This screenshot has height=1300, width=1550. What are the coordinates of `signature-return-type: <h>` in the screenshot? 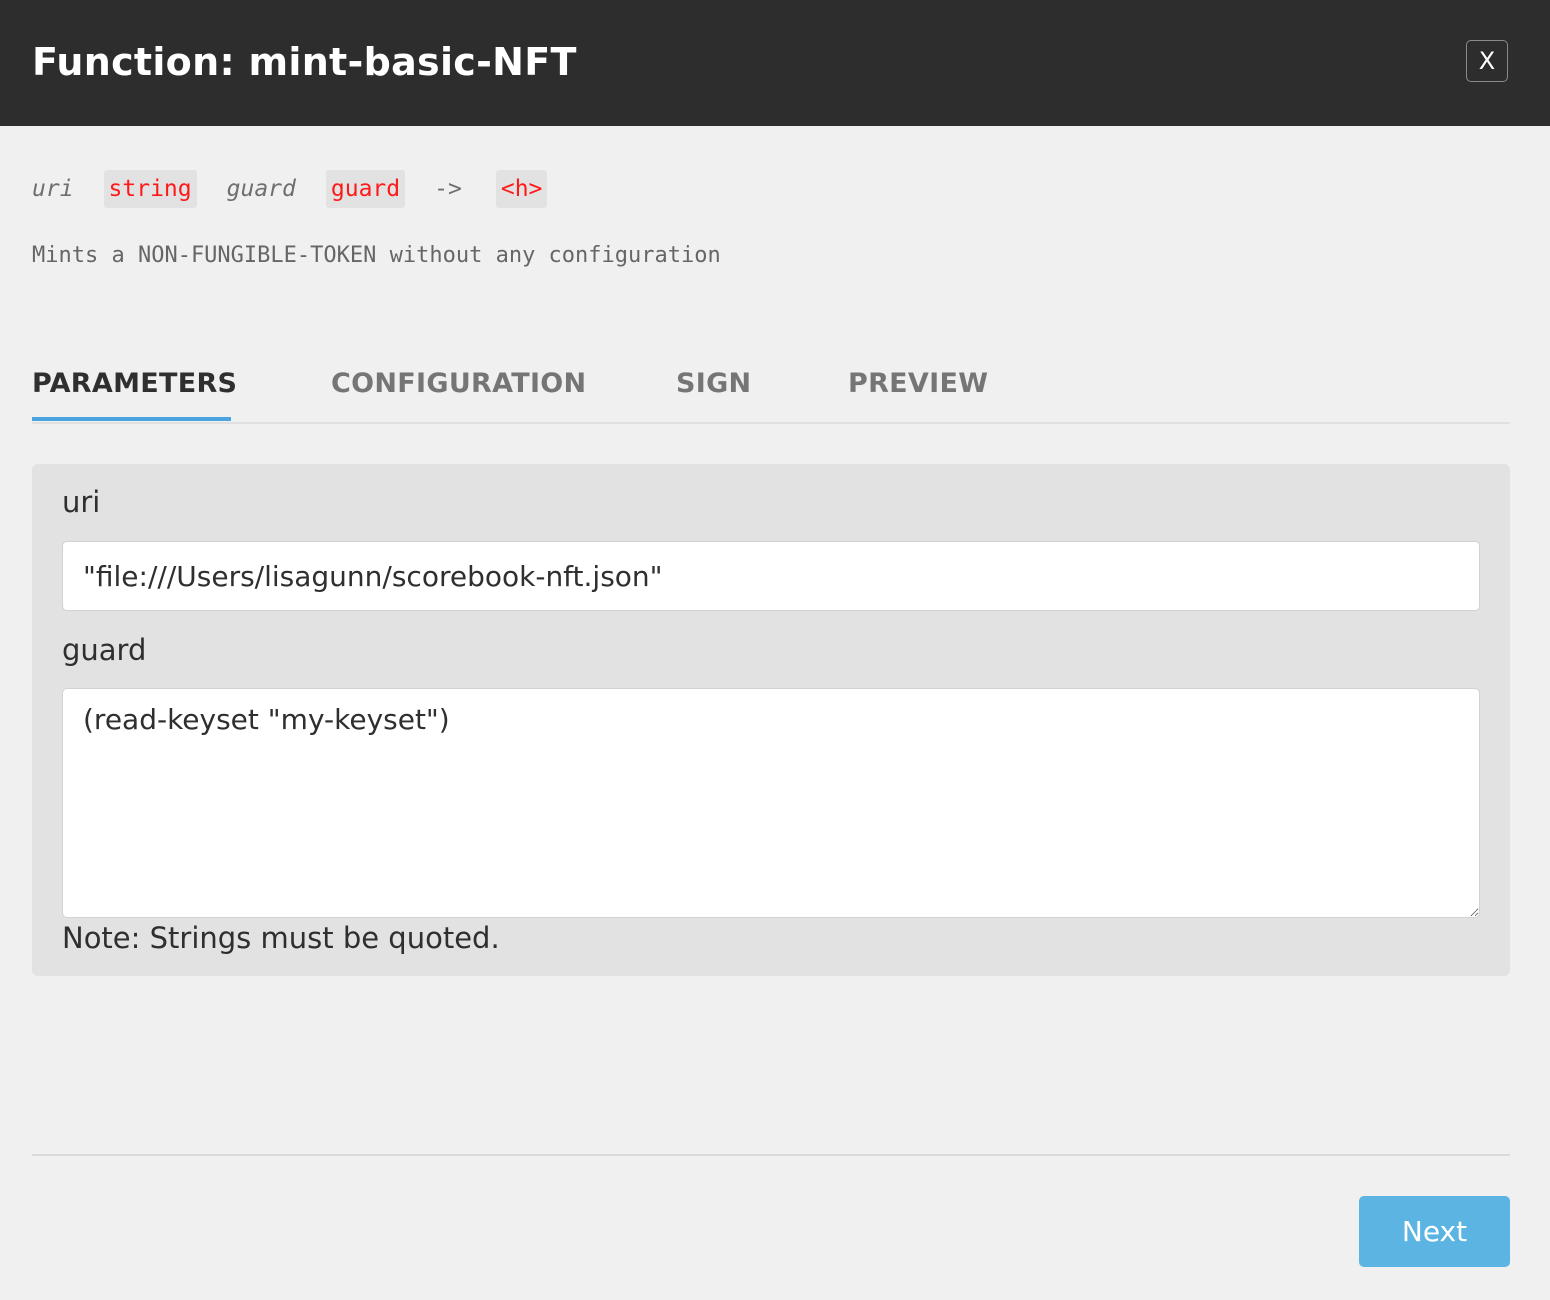 It's located at (521, 189).